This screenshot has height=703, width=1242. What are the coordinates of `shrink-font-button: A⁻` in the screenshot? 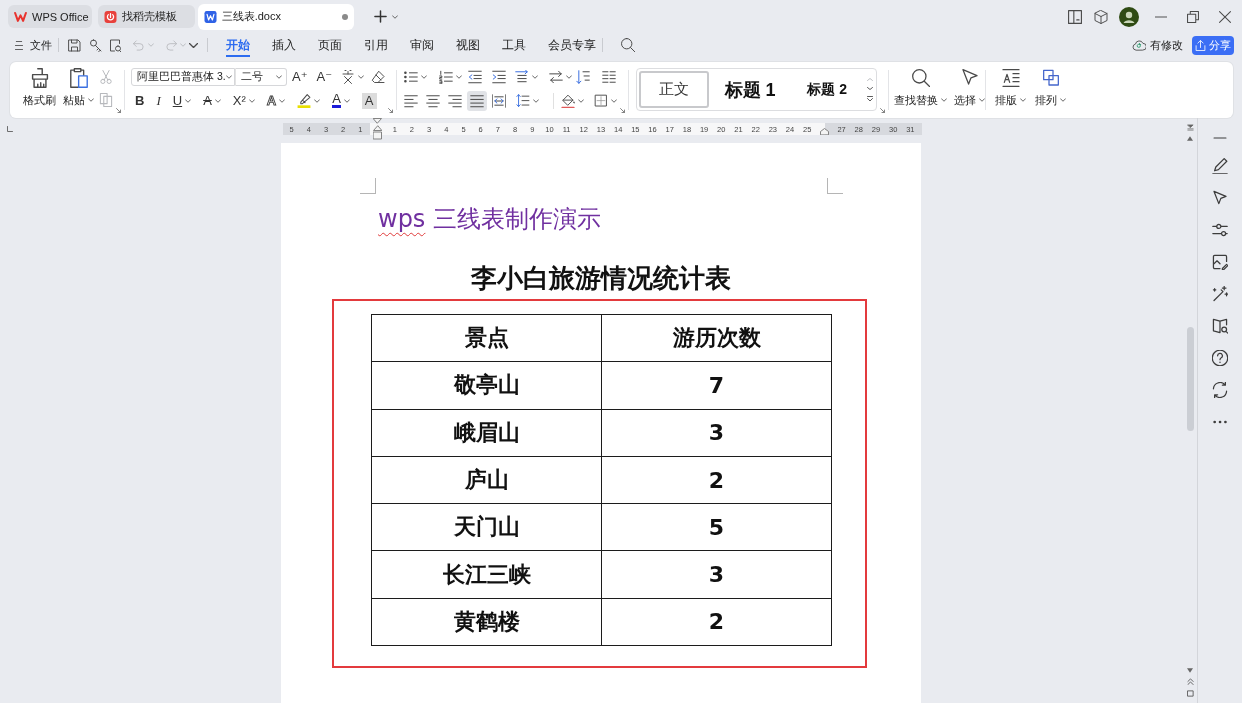 It's located at (324, 77).